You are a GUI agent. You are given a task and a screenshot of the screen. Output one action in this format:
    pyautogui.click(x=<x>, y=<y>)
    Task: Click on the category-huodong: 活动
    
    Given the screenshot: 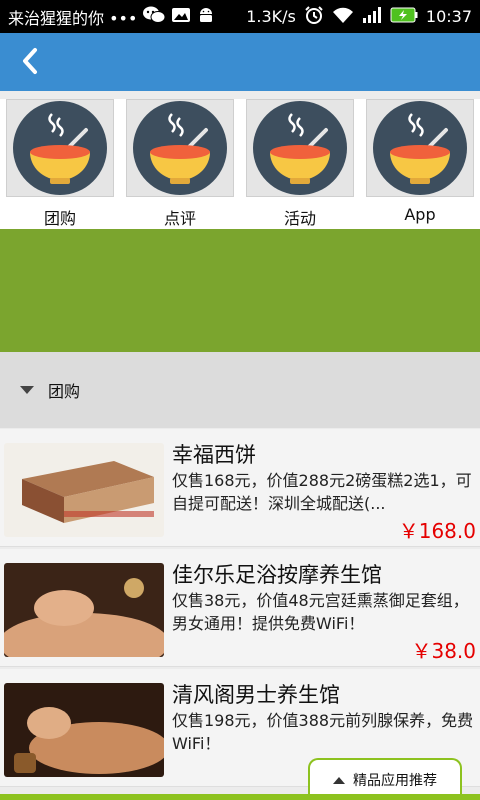 What is the action you would take?
    pyautogui.click(x=300, y=164)
    